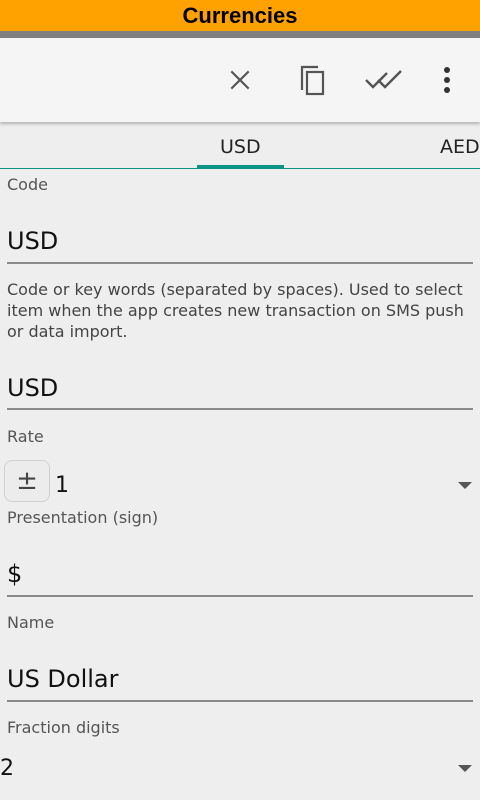 The width and height of the screenshot is (480, 800). I want to click on name-underline, so click(240, 701).